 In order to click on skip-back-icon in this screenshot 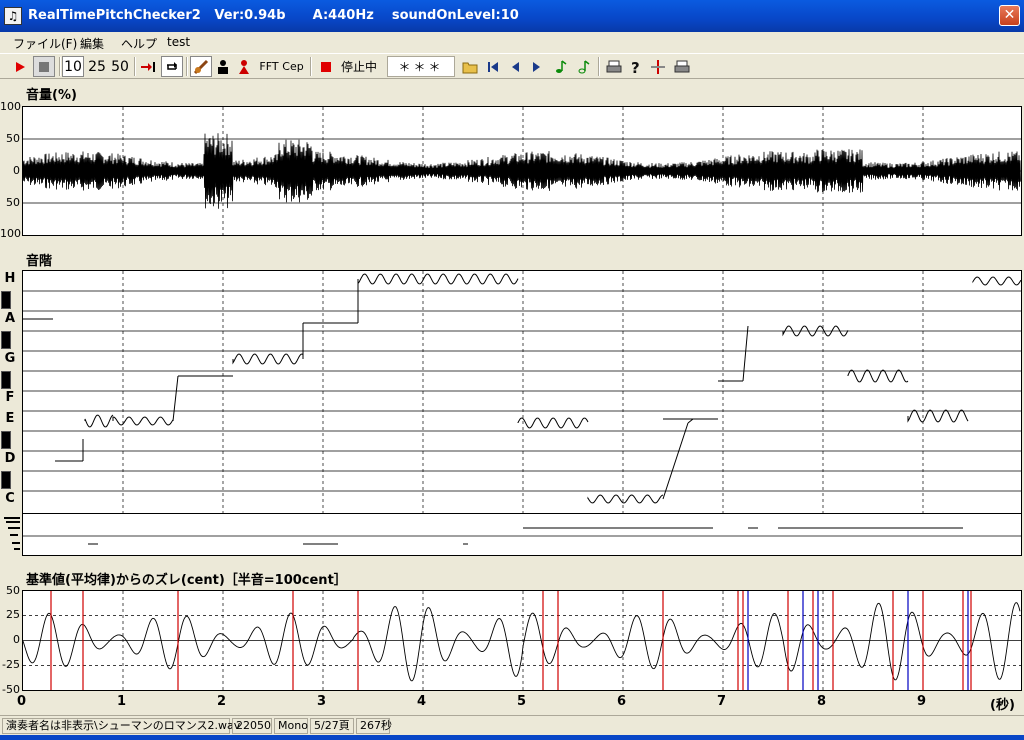, I will do `click(493, 66)`.